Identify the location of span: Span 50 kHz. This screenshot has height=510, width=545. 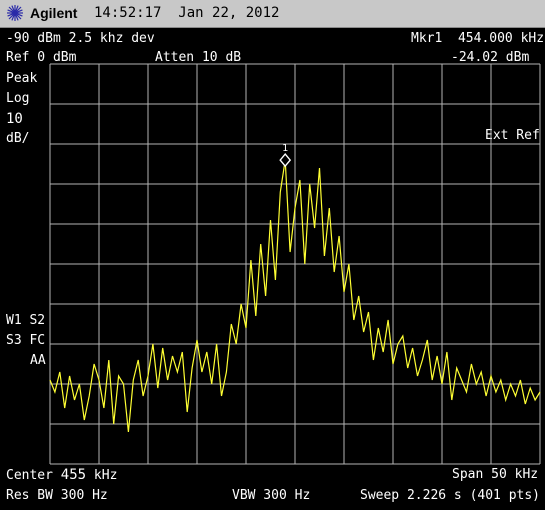
(495, 474).